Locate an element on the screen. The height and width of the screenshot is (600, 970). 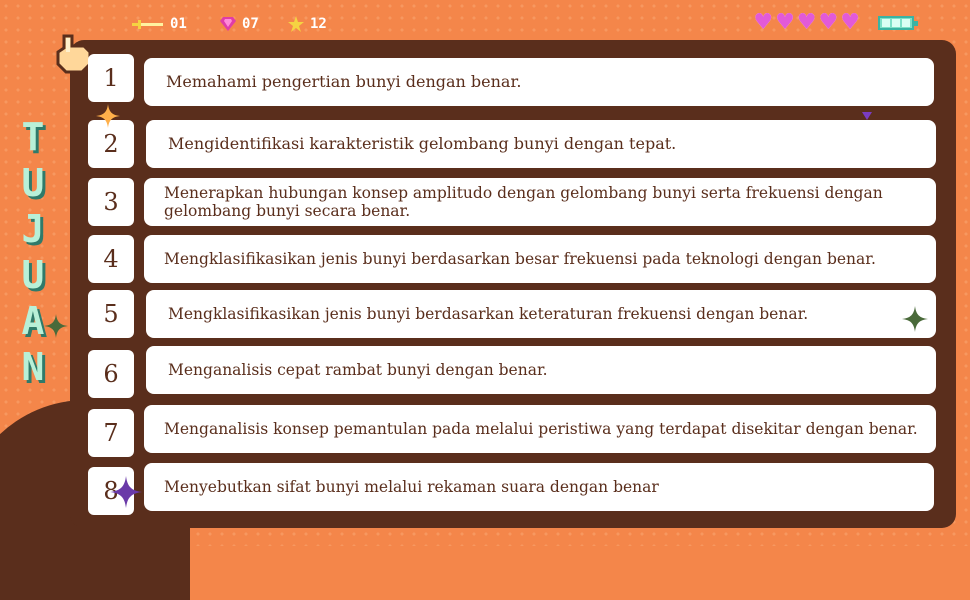
title-letter: N is located at coordinates (33, 367).